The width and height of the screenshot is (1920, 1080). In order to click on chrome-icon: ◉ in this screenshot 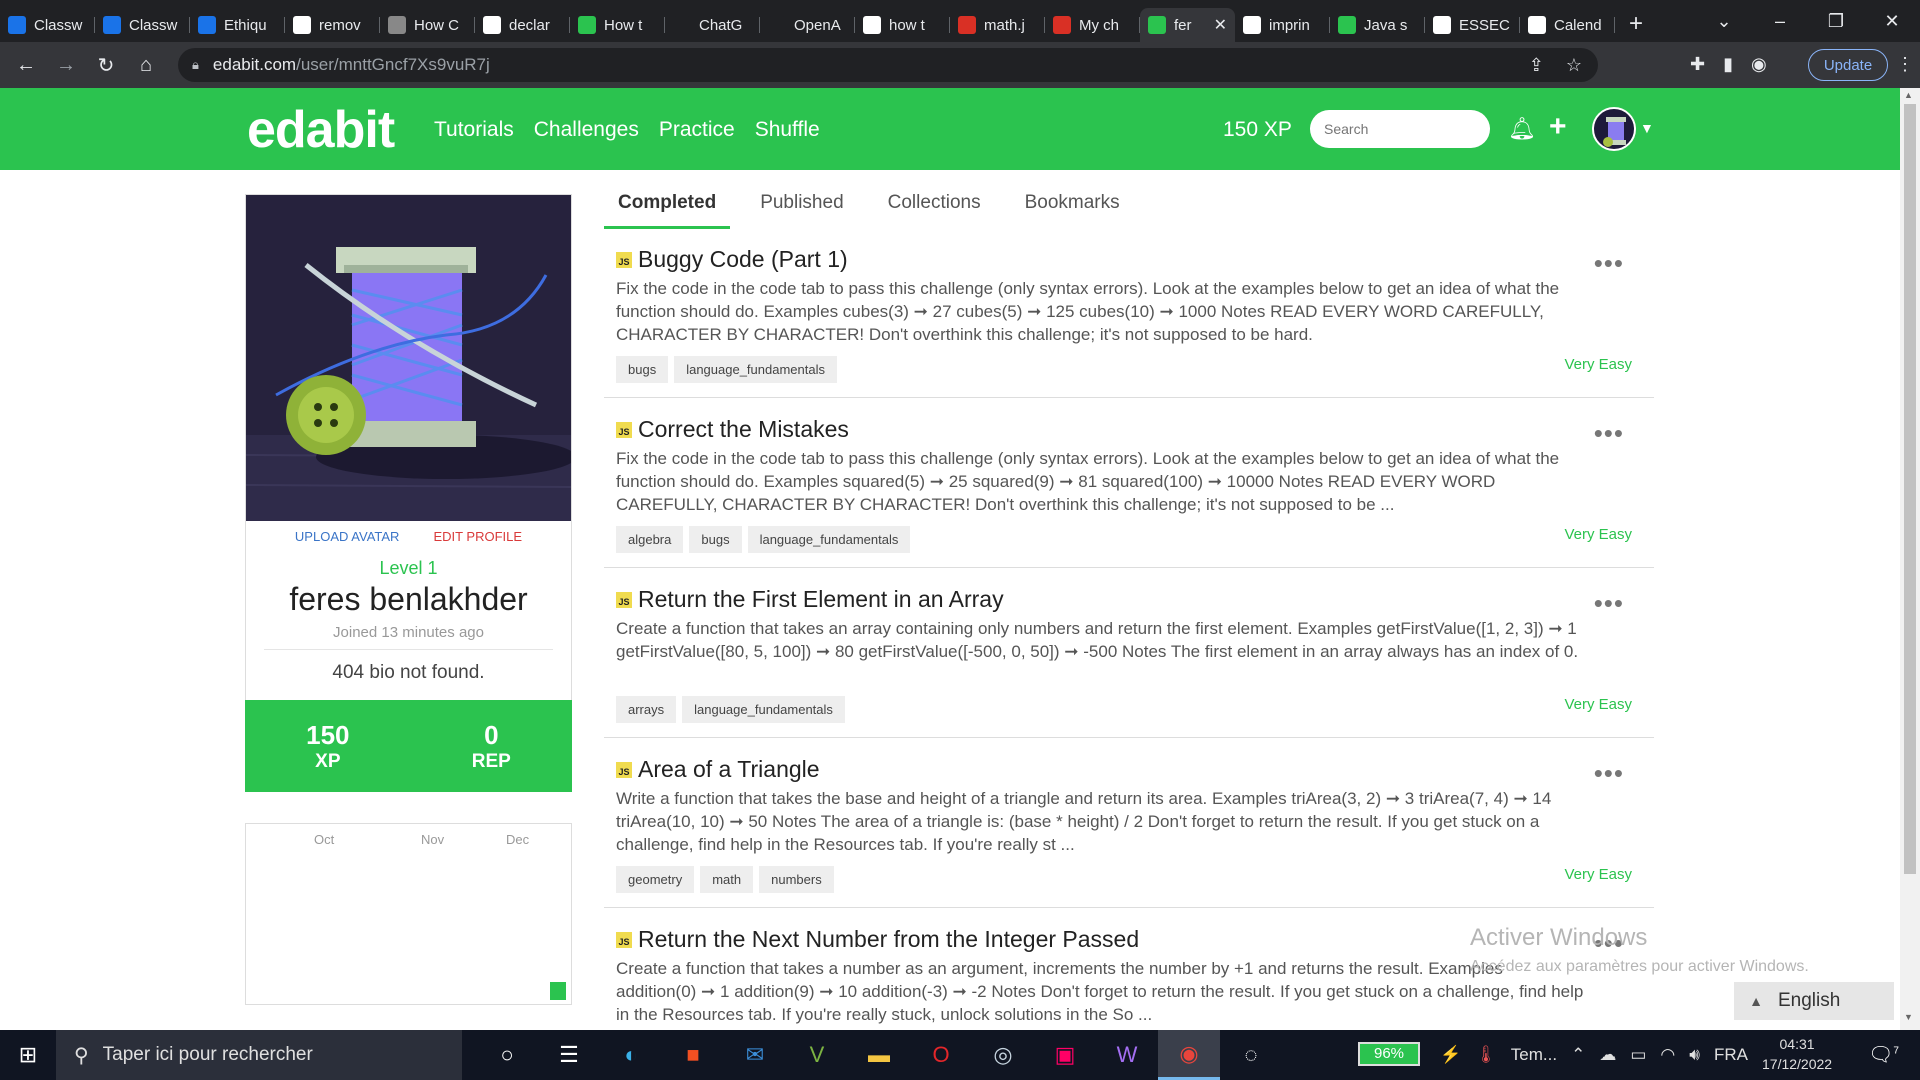, I will do `click(1189, 1055)`.